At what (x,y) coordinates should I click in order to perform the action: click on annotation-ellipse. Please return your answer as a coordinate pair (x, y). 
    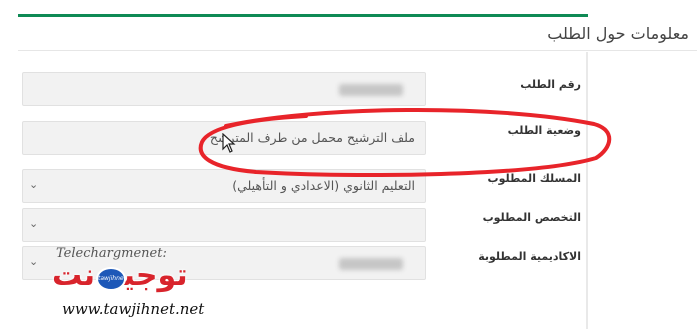
    Looking at the image, I should click on (405, 143).